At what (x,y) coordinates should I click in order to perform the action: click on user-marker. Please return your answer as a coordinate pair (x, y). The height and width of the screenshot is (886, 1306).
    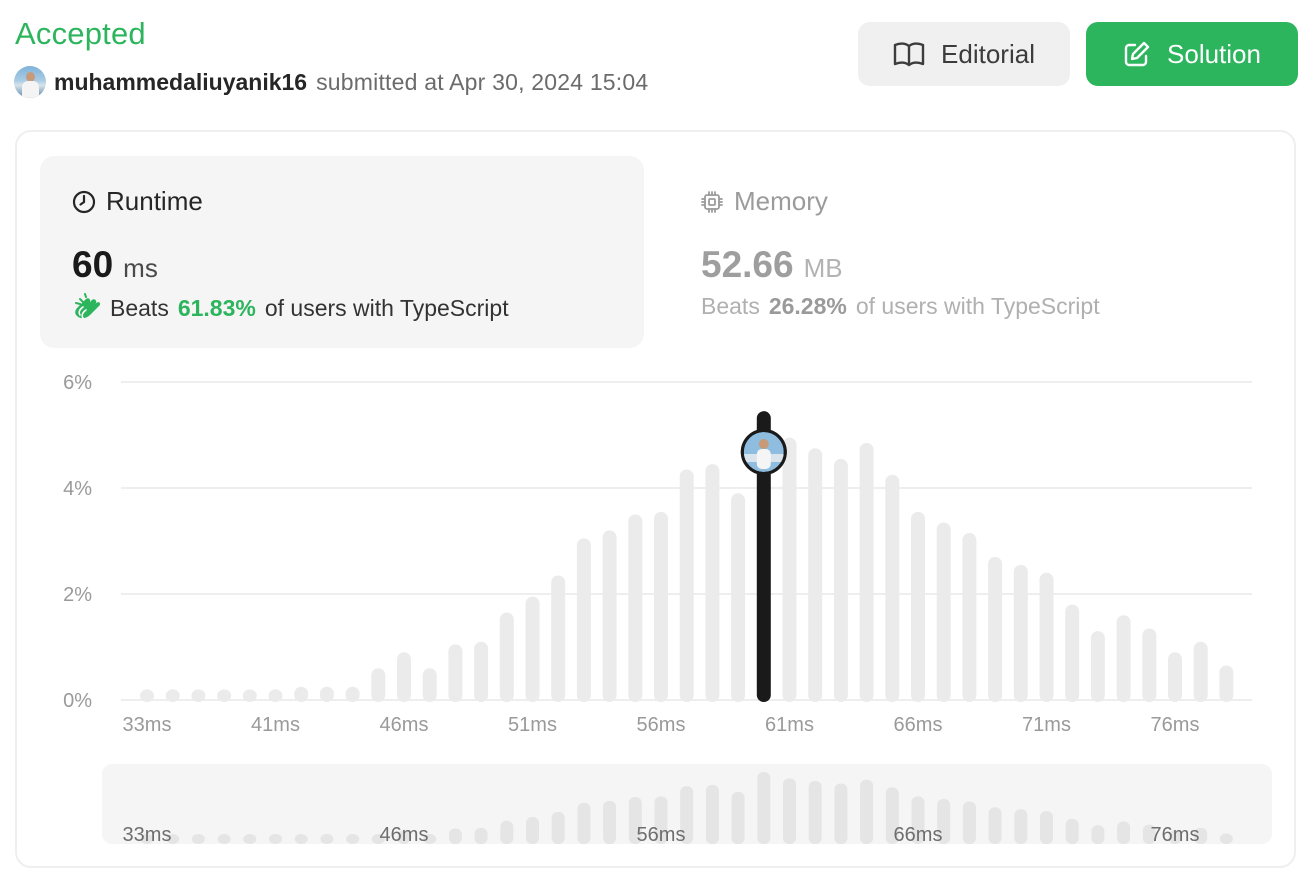
    Looking at the image, I should click on (763, 452).